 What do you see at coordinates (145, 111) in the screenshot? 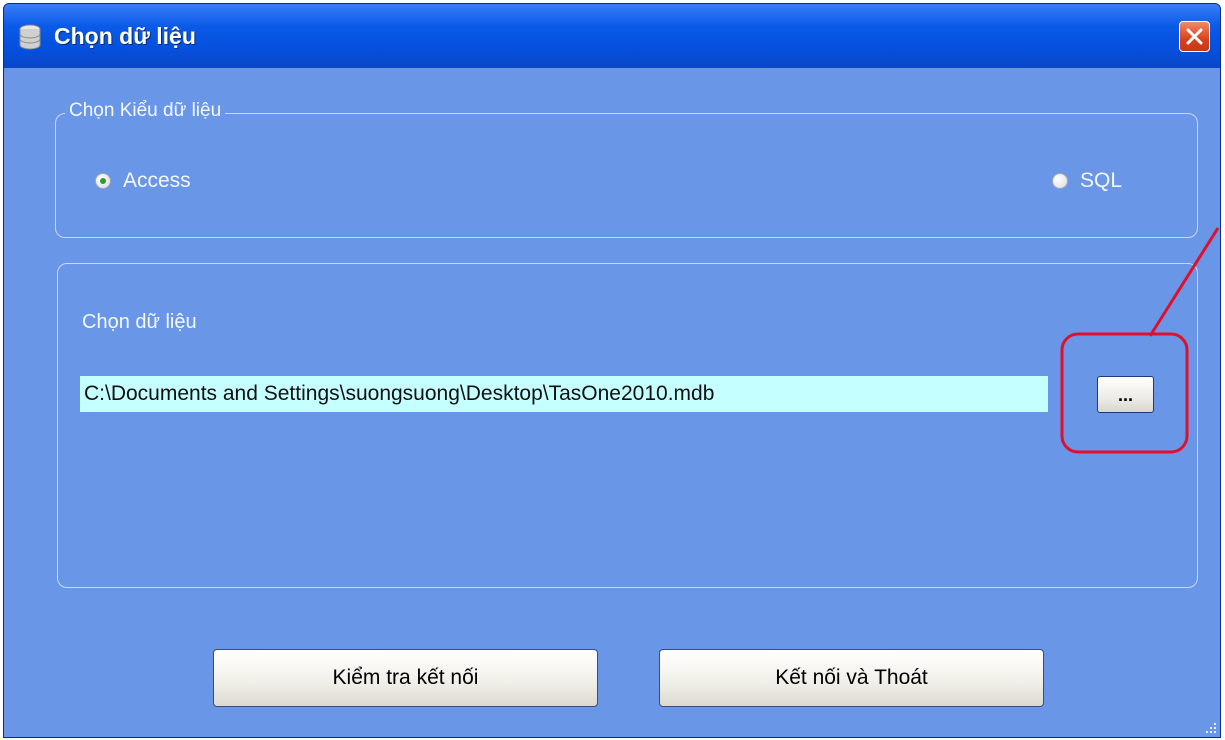
I see `data-type-legend: Chọn Kiểu dữ liệu` at bounding box center [145, 111].